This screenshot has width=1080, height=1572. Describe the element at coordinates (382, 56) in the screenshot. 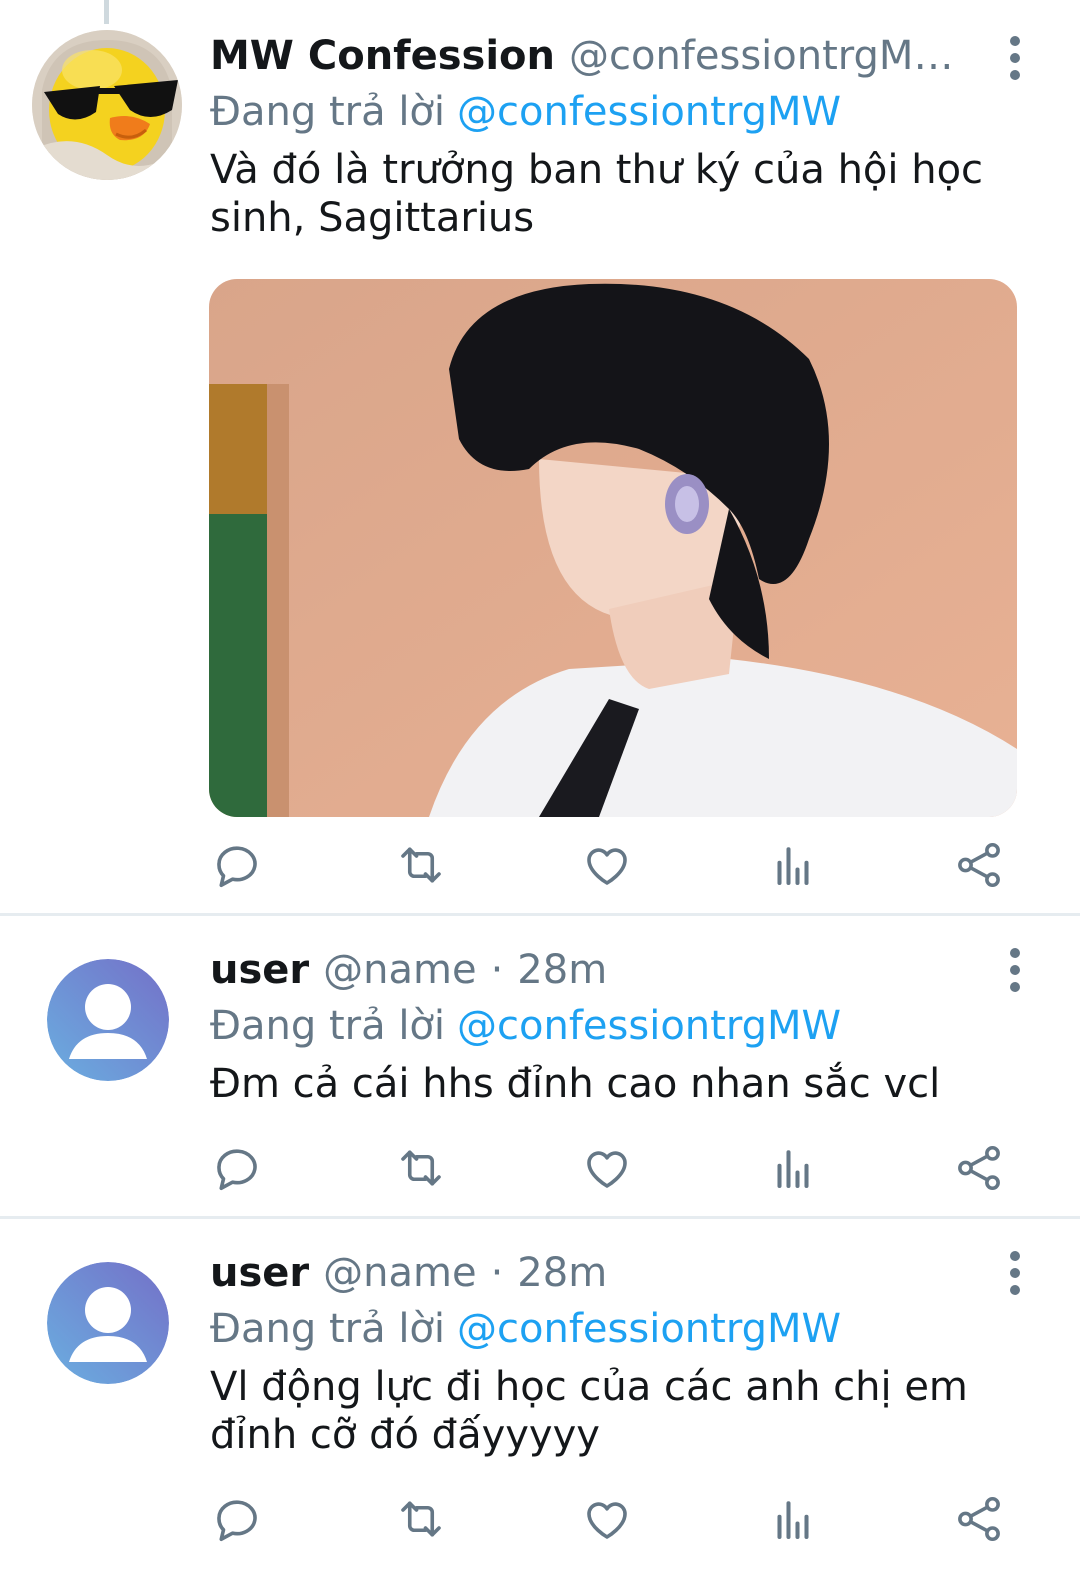

I see `author-name: MW Confession` at that location.